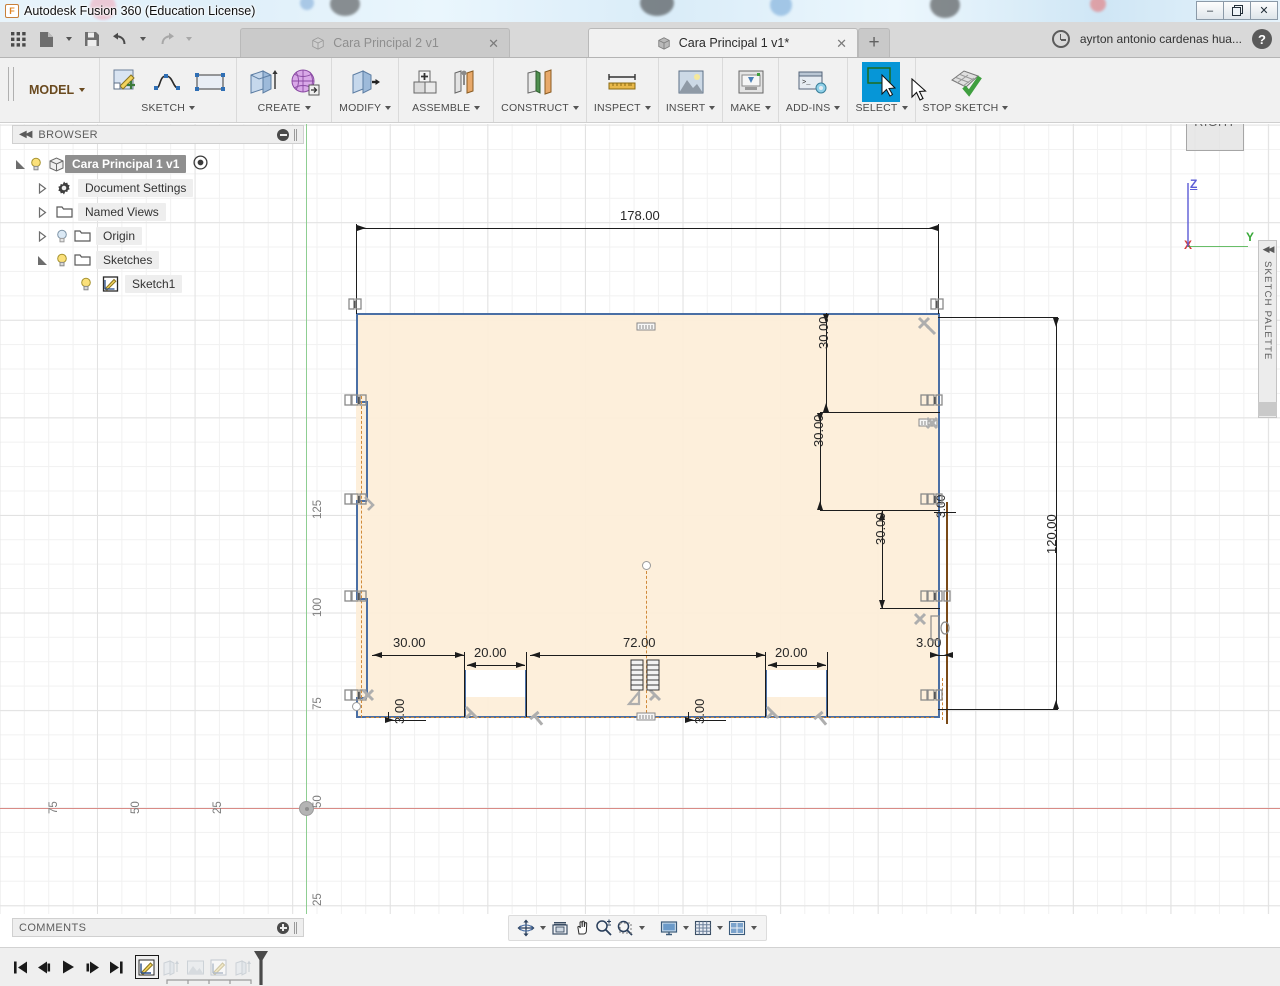 Image resolution: width=1280 pixels, height=986 pixels. Describe the element at coordinates (626, 928) in the screenshot. I see `zoom-window-icon` at that location.